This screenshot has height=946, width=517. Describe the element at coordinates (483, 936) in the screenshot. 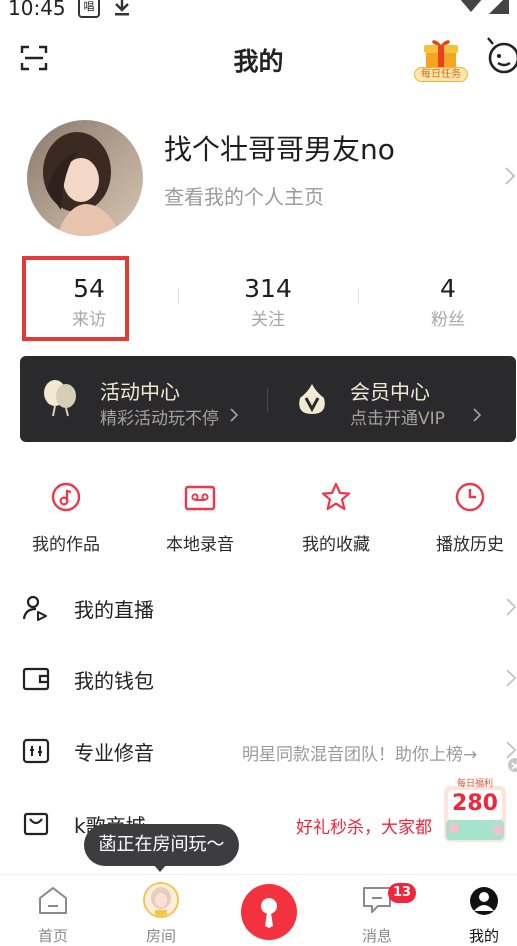

I see `nav-label: 我的` at that location.